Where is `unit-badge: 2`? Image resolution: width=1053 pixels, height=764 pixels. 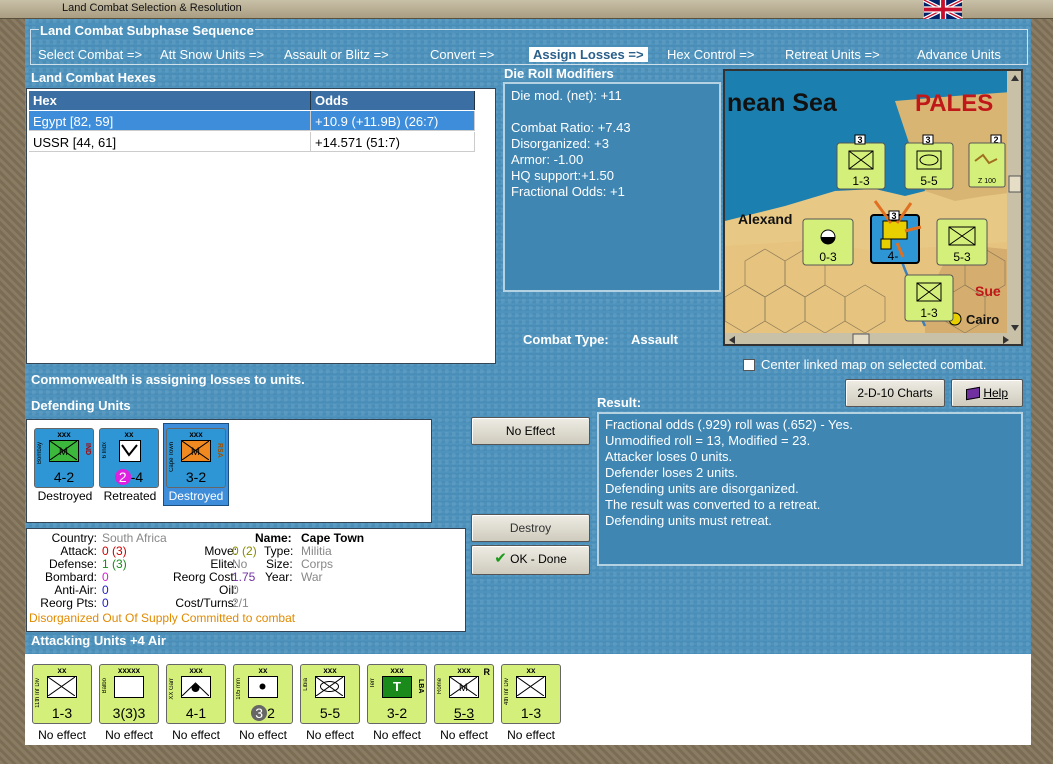 unit-badge: 2 is located at coordinates (122, 477).